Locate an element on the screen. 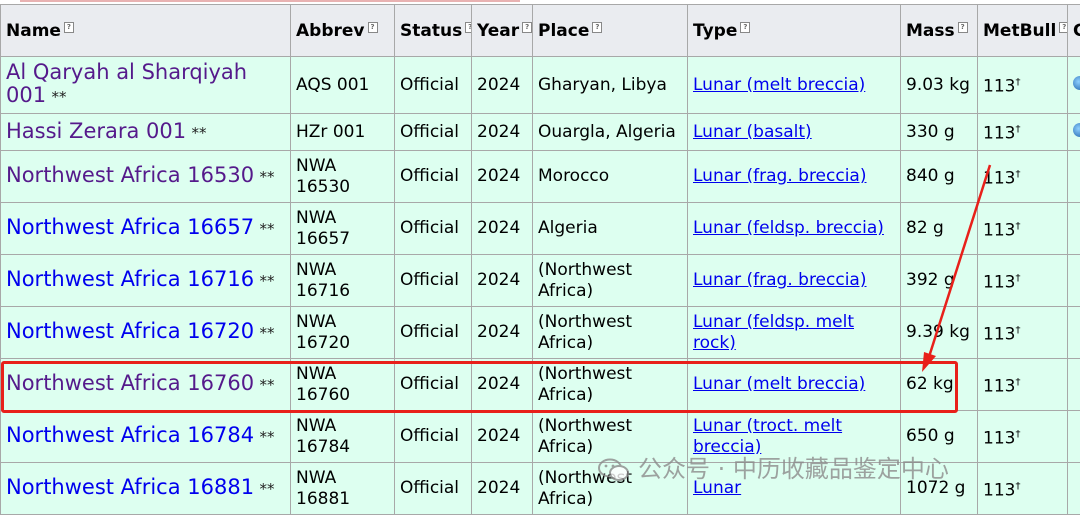  column-header-mass: Mass? is located at coordinates (939, 31).